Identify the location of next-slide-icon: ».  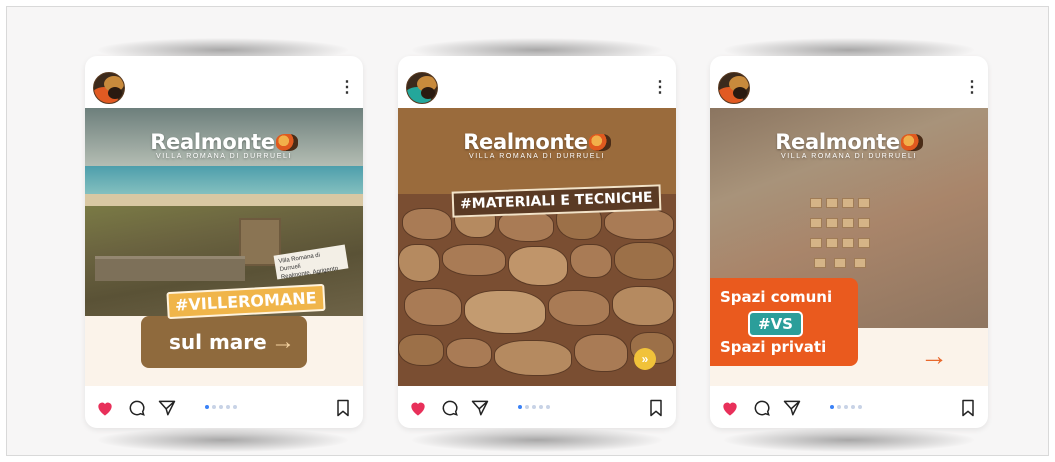
(645, 359).